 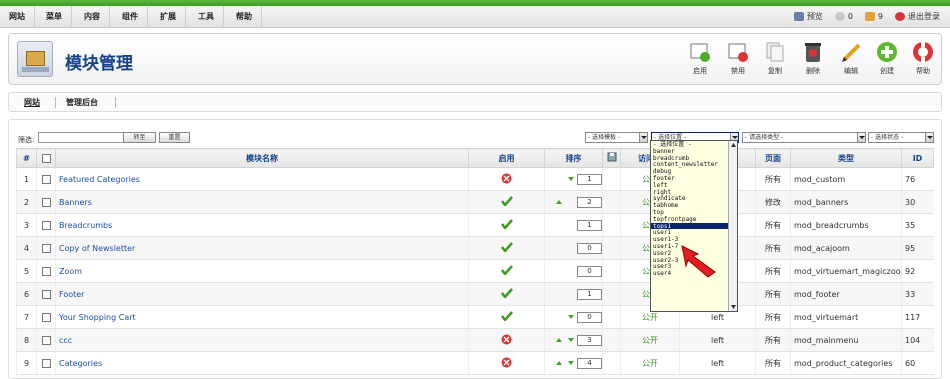 I want to click on delete-button: 删除, so click(x=813, y=60).